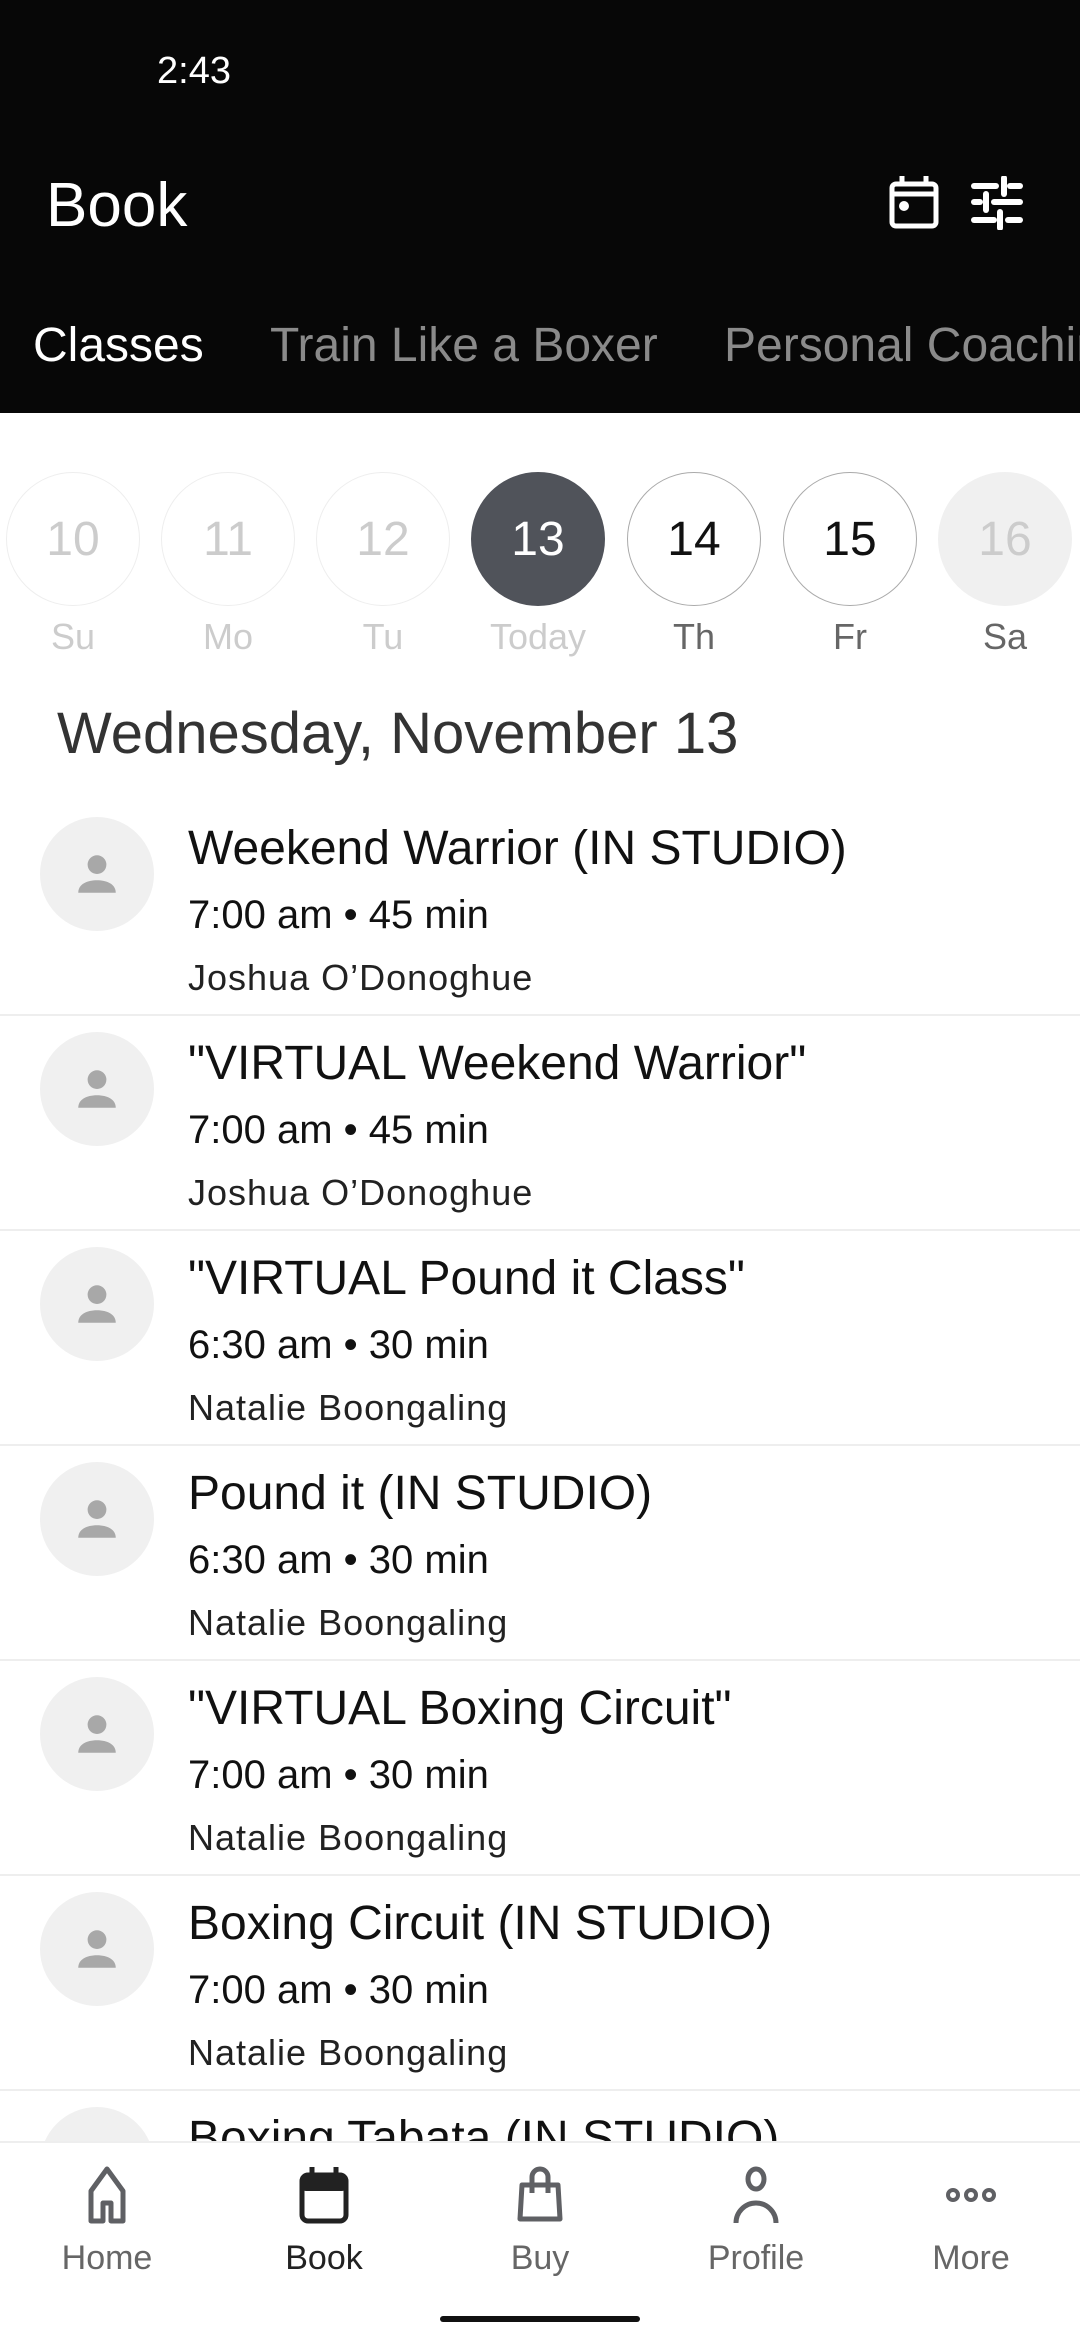 This screenshot has width=1080, height=2340. I want to click on class-title: "VIRTUAL Boxing Circuit", so click(460, 1708).